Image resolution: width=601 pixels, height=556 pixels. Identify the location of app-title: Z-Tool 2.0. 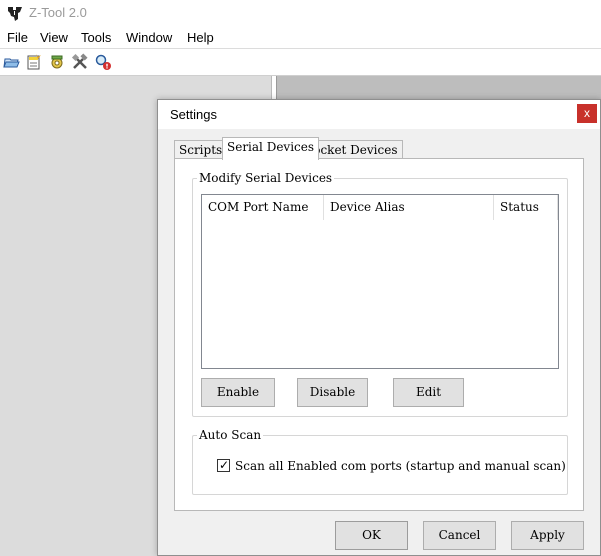
(58, 12).